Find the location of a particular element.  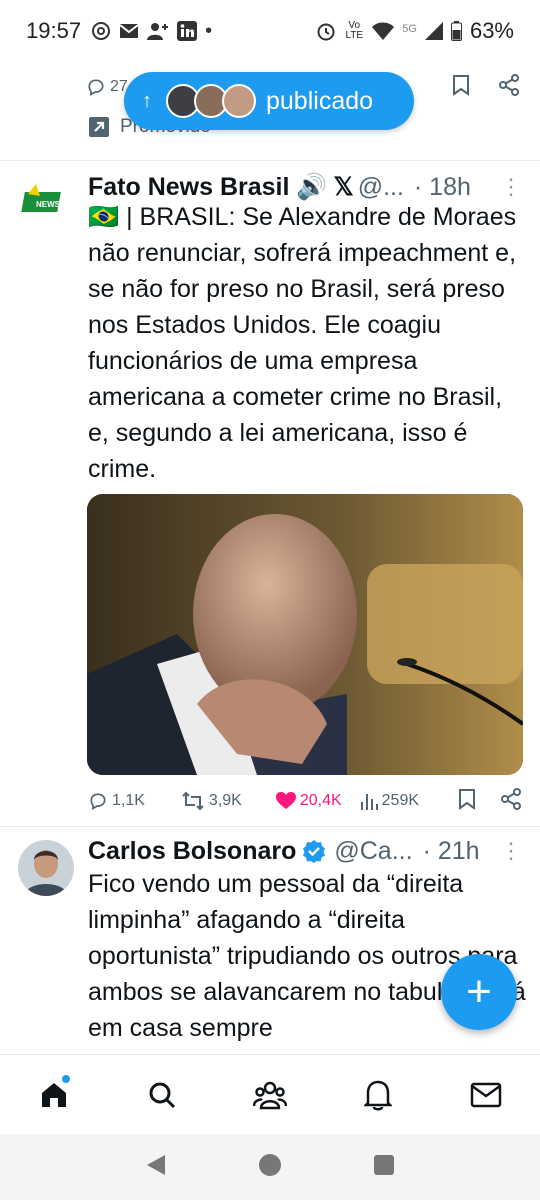

threads-icon is located at coordinates (101, 31).